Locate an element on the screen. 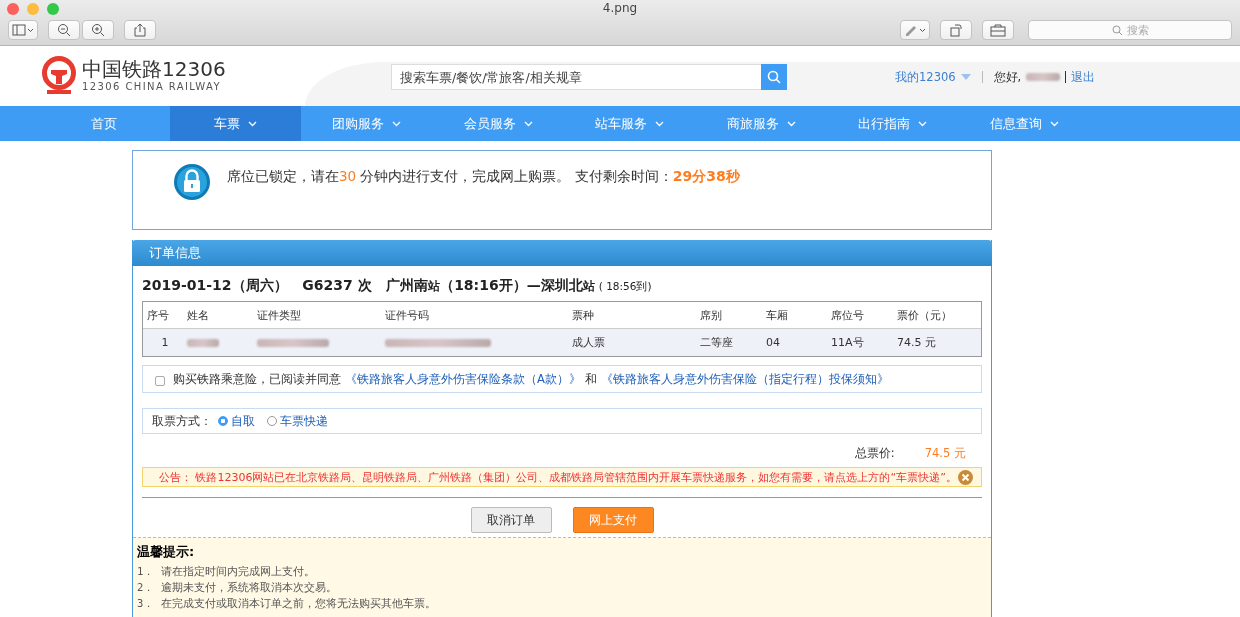  pickup-label: 取票方式： is located at coordinates (182, 421).